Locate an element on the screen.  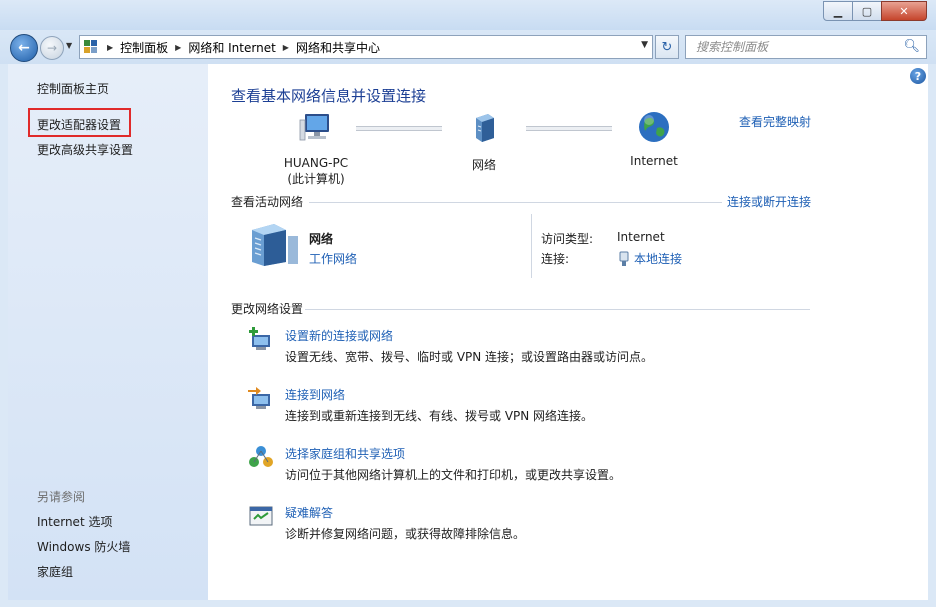
title-bar: ▁ ▢ ✕ is located at coordinates (468, 15).